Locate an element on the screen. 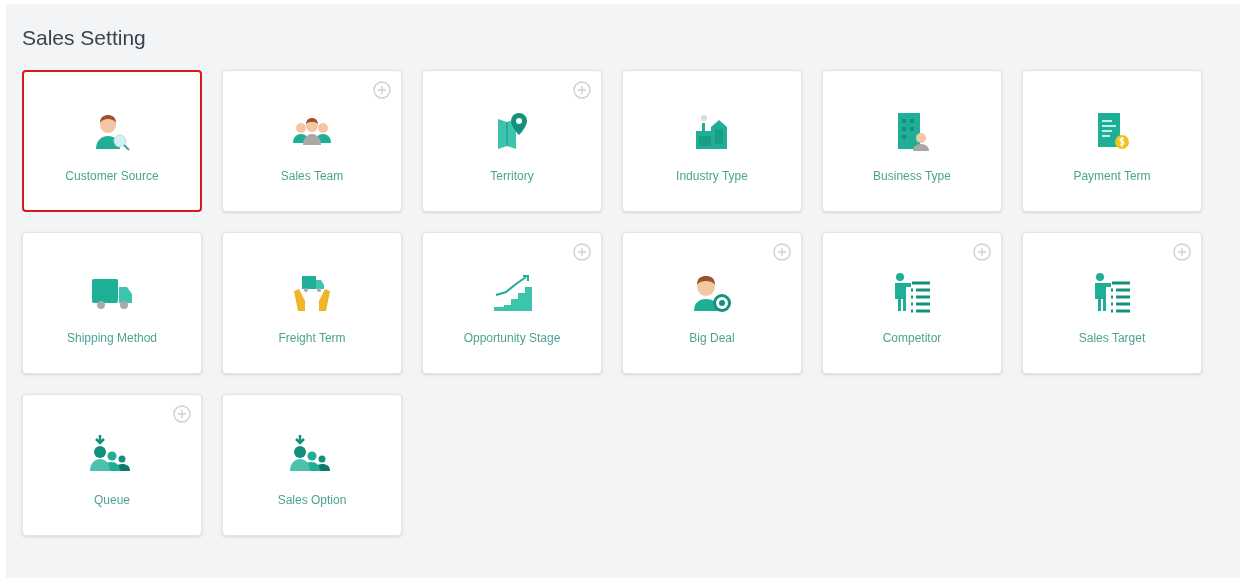  card-label: Sales Target is located at coordinates (1112, 338).